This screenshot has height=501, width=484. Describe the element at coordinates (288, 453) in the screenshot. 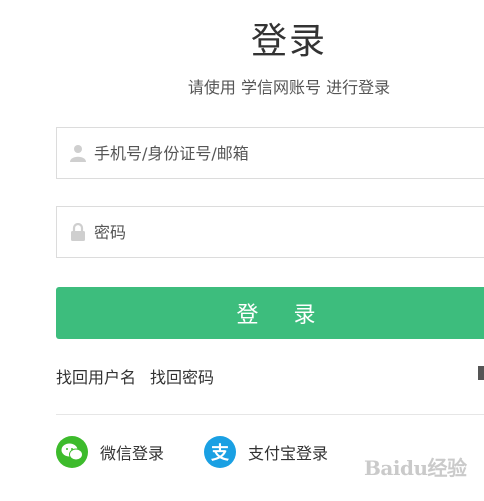

I see `alipay-login-label: 支付宝登录` at that location.